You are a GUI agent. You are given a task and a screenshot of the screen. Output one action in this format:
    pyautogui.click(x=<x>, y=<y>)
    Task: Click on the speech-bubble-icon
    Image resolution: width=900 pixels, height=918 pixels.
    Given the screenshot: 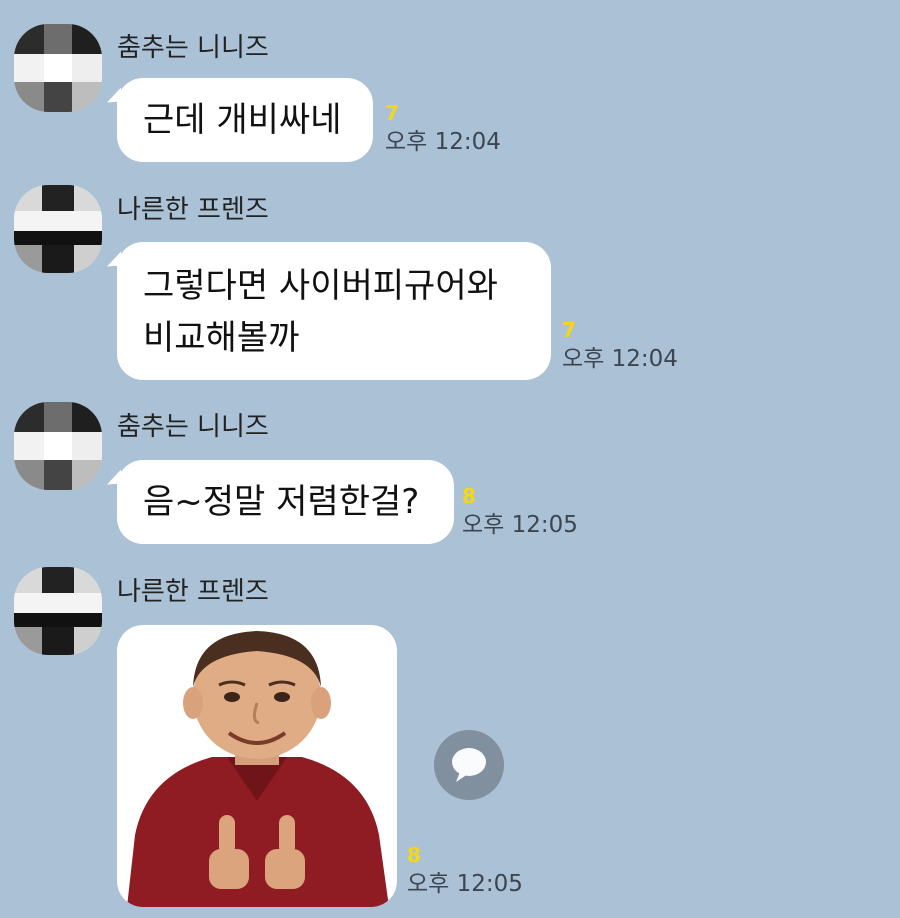 What is the action you would take?
    pyautogui.click(x=469, y=765)
    